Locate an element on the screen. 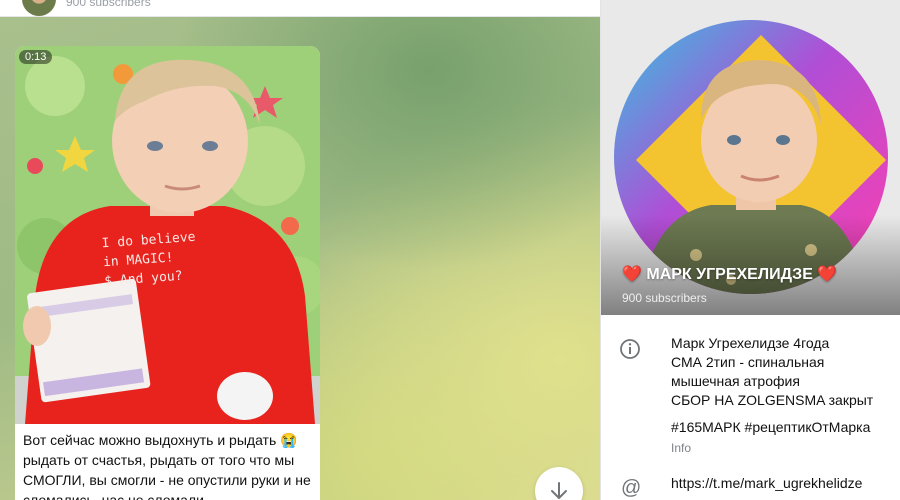 This screenshot has height=500, width=900. channel-link: https://t.me/mark_ugrekhelidze is located at coordinates (766, 483).